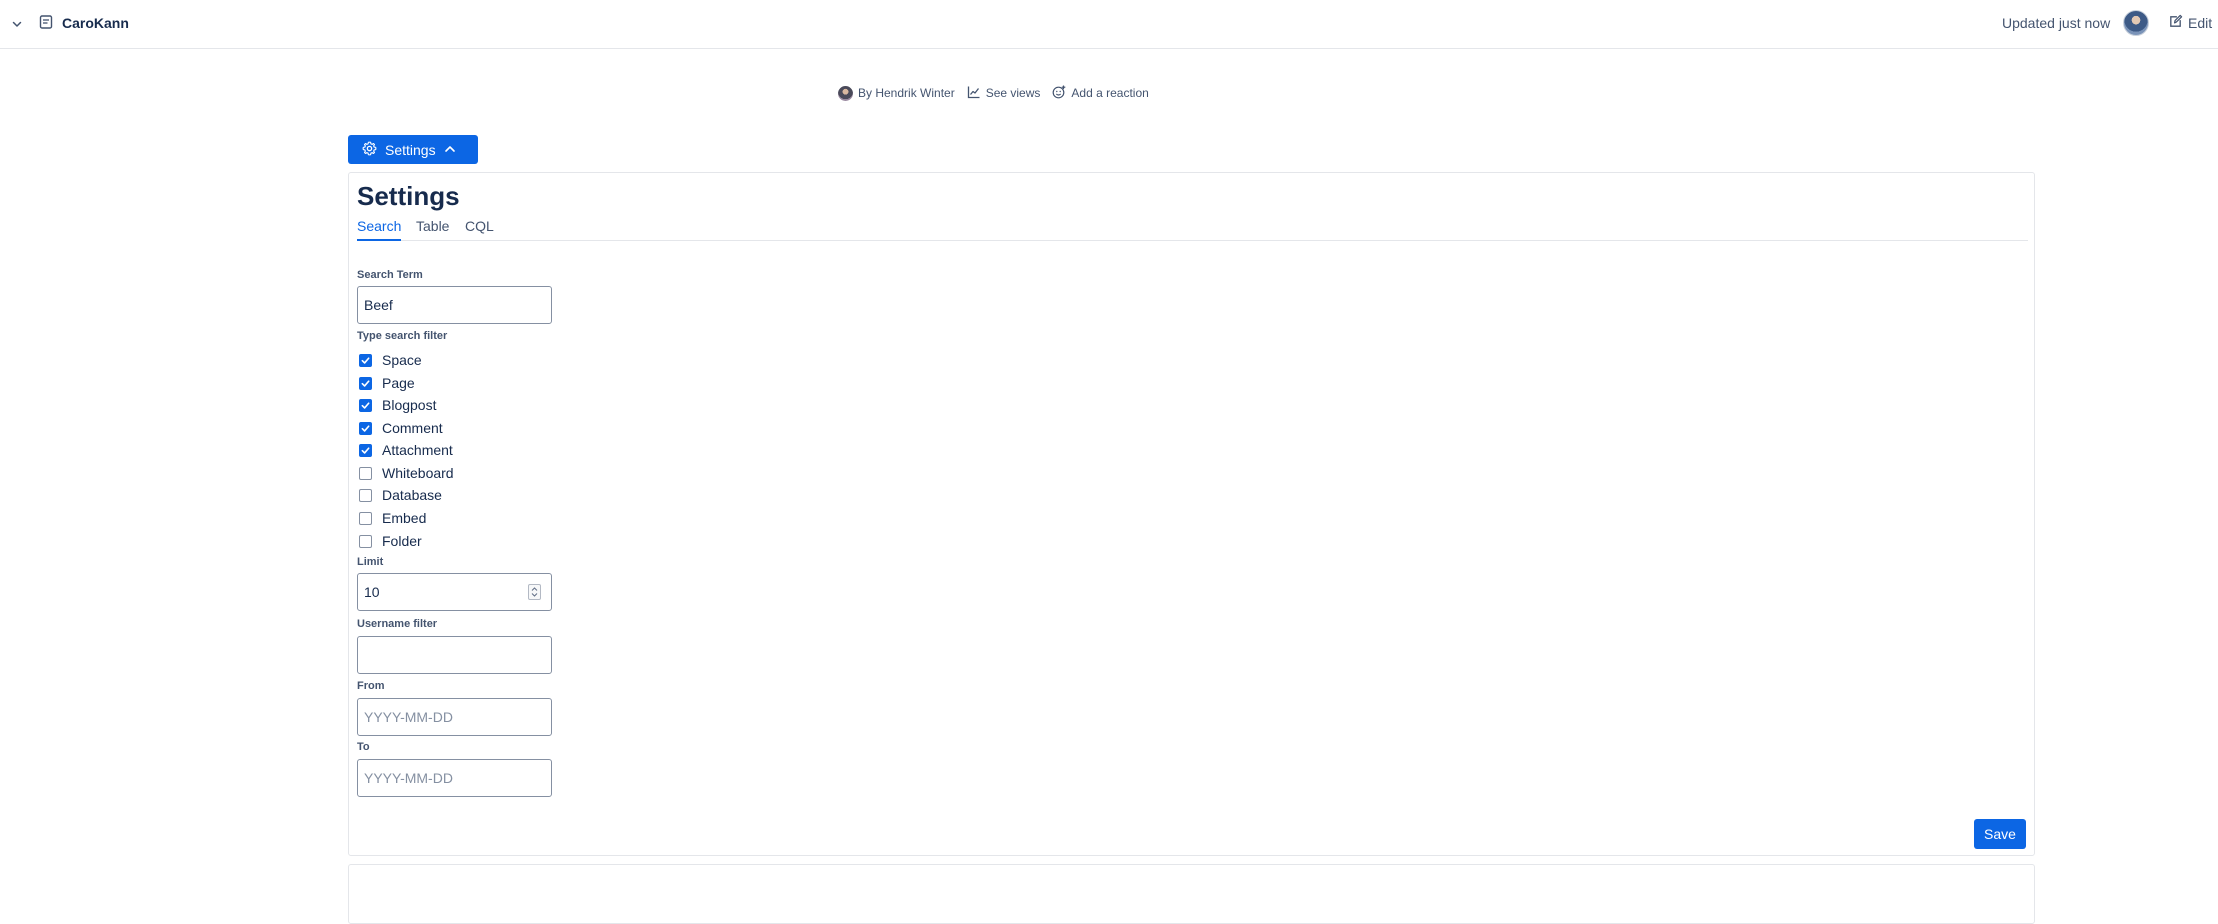 This screenshot has width=2218, height=924. I want to click on page-title: CaroKann, so click(95, 23).